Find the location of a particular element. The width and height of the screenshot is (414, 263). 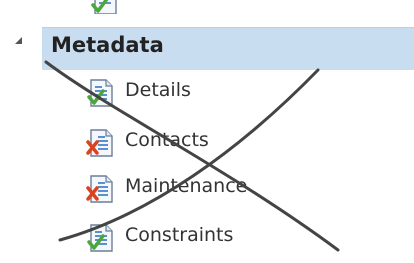

tree-item-contacts: Contacts is located at coordinates (196, 144).